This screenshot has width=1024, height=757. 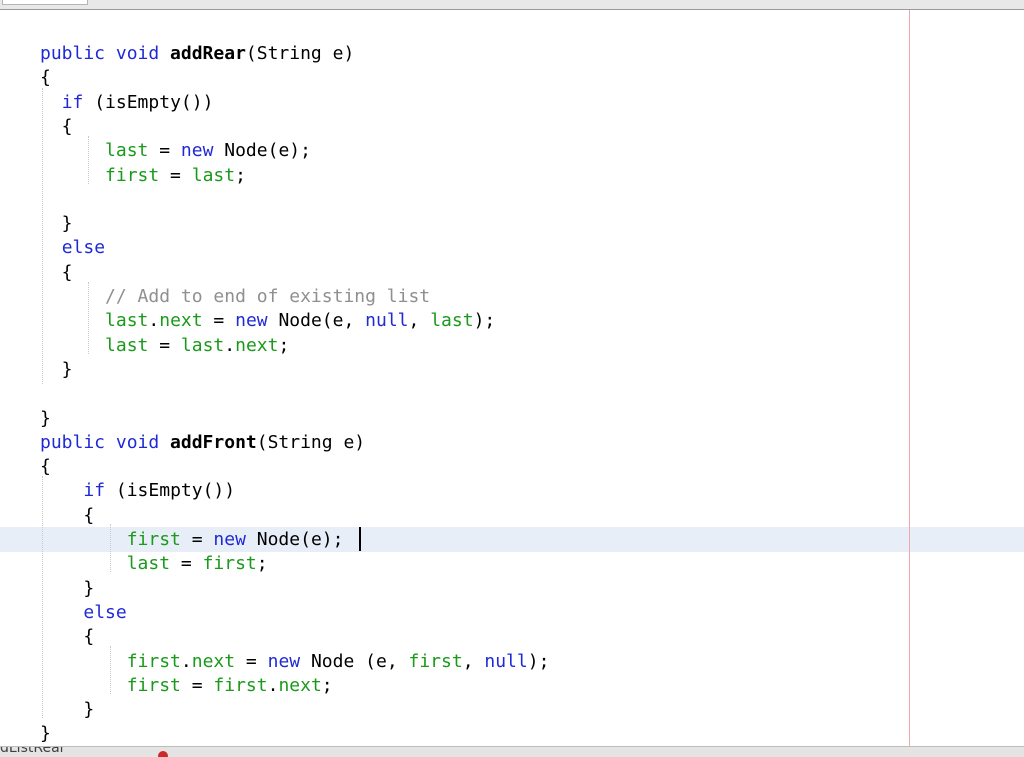 What do you see at coordinates (83, 248) in the screenshot?
I see `code-token: else` at bounding box center [83, 248].